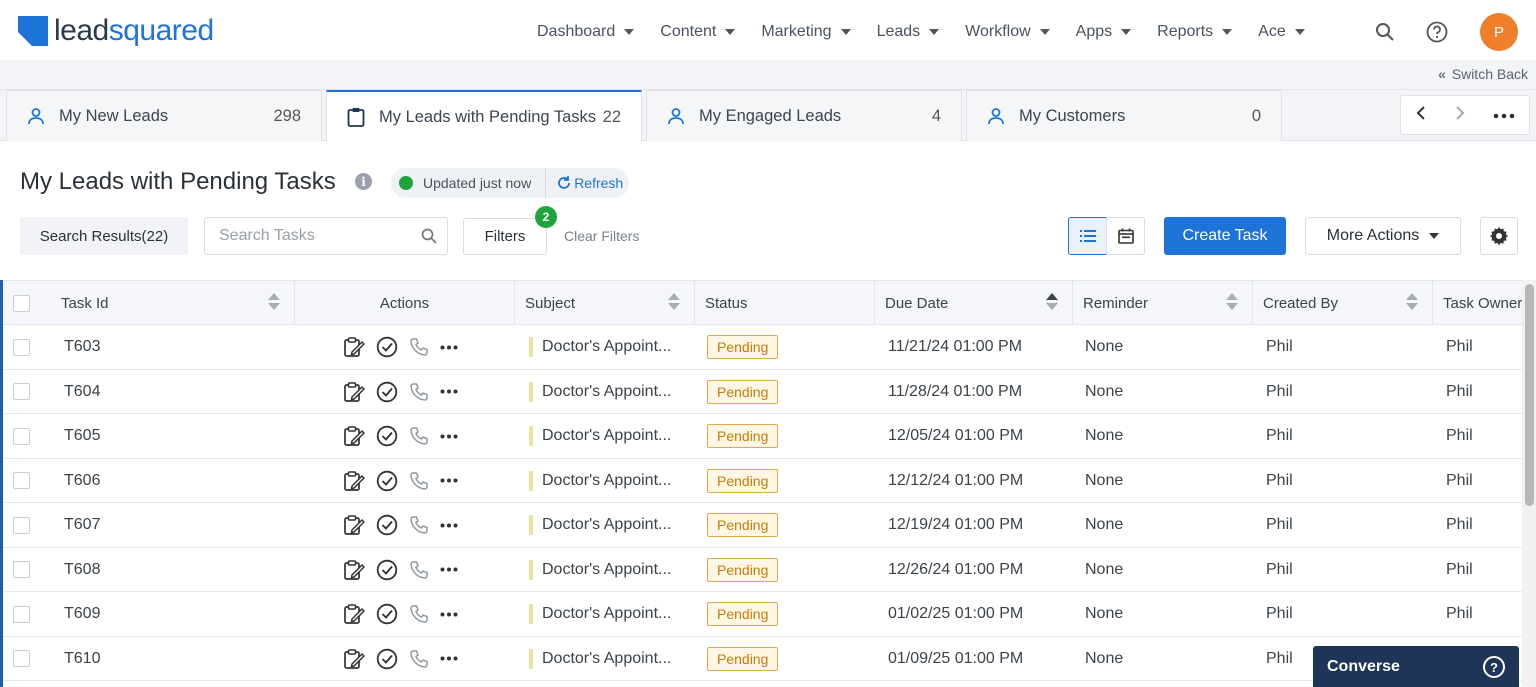 This screenshot has height=687, width=1536. What do you see at coordinates (1163, 303) in the screenshot?
I see `col-reminder: Reminder` at bounding box center [1163, 303].